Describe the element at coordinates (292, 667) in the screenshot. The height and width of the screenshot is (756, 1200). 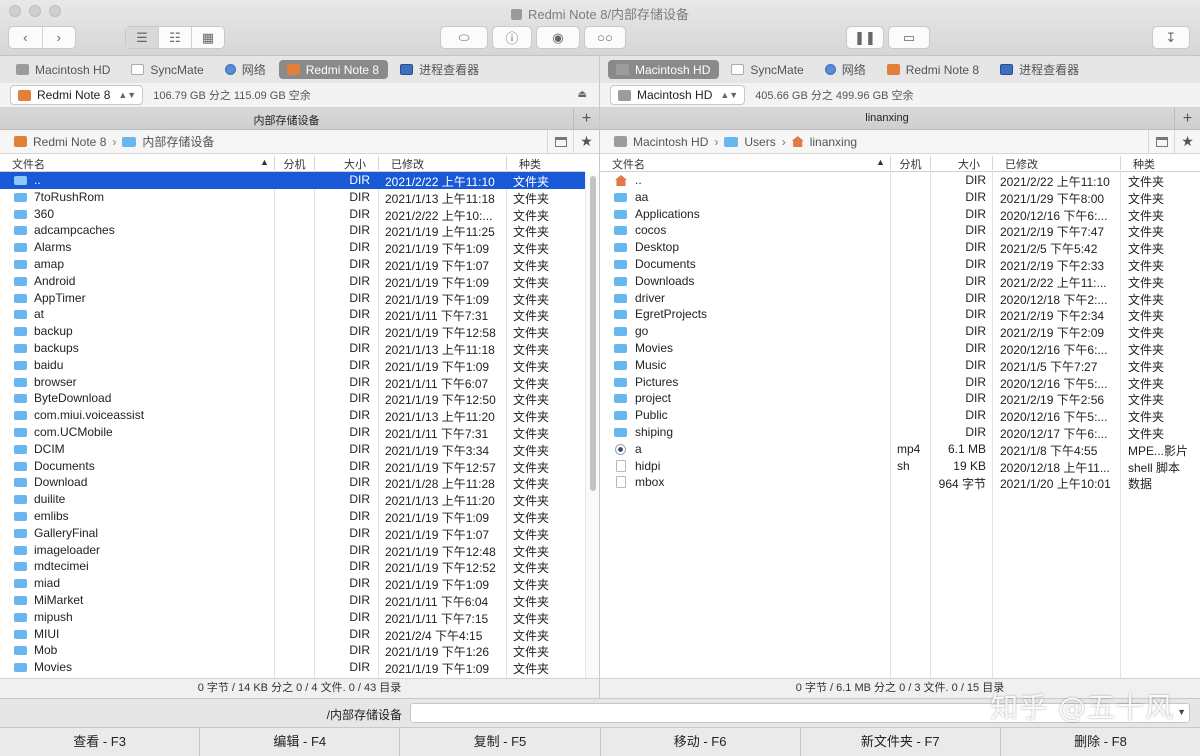
I see `table-row: Movies DIR 2021/1/19 下午1:09 文件夹` at that location.